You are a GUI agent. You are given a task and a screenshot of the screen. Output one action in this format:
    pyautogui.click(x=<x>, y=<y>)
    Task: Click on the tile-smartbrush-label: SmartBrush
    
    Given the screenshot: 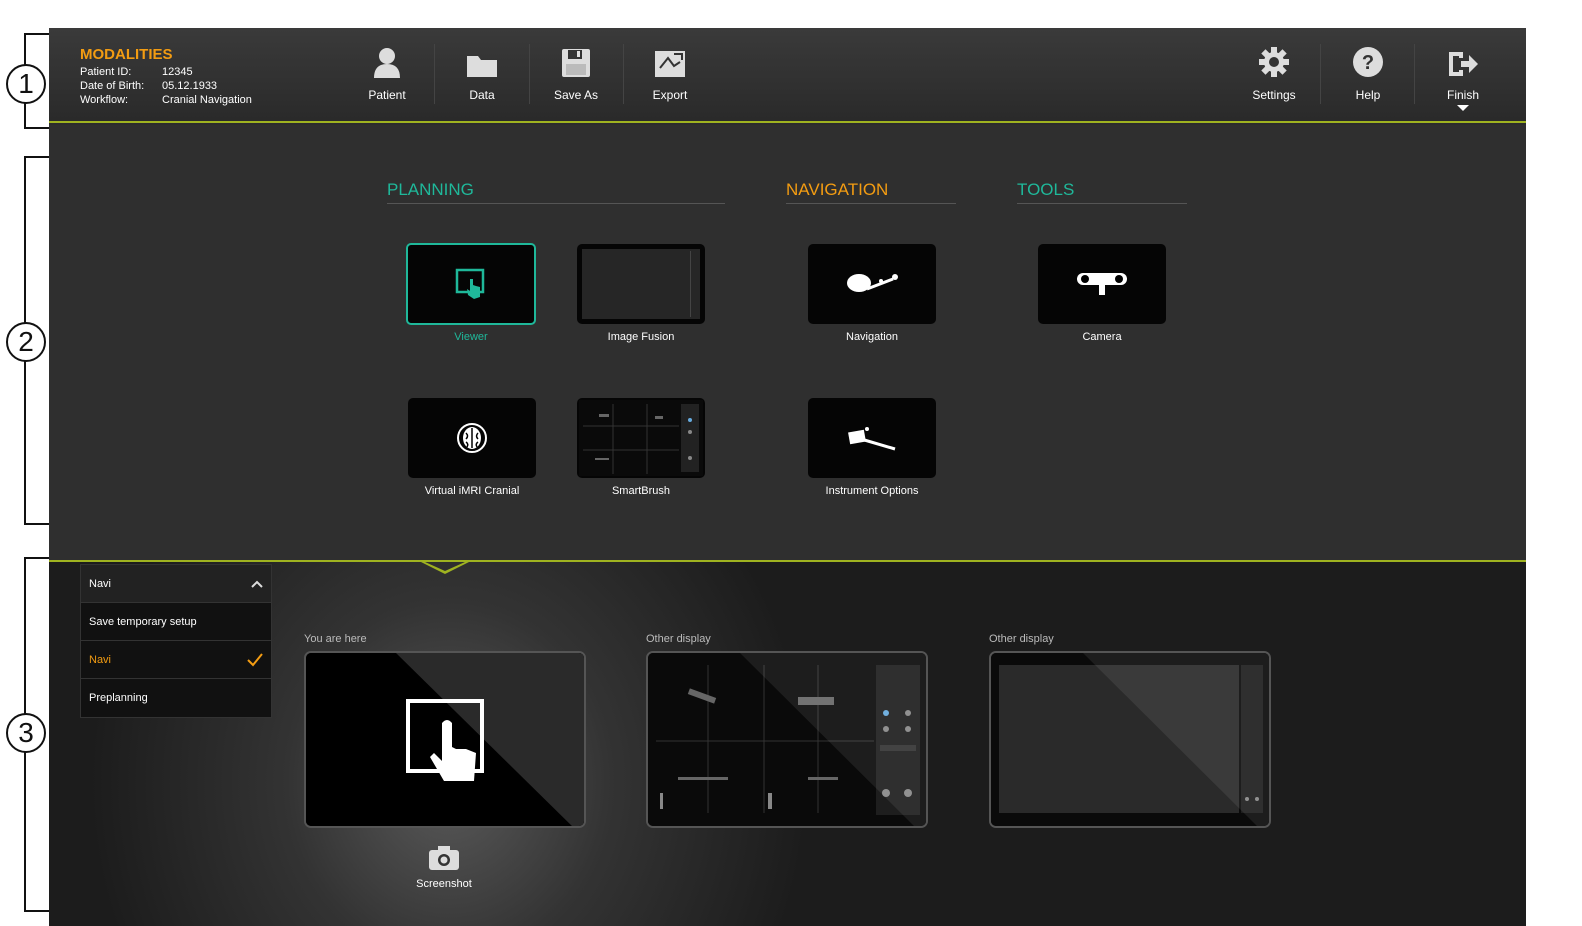 What is the action you would take?
    pyautogui.click(x=641, y=491)
    